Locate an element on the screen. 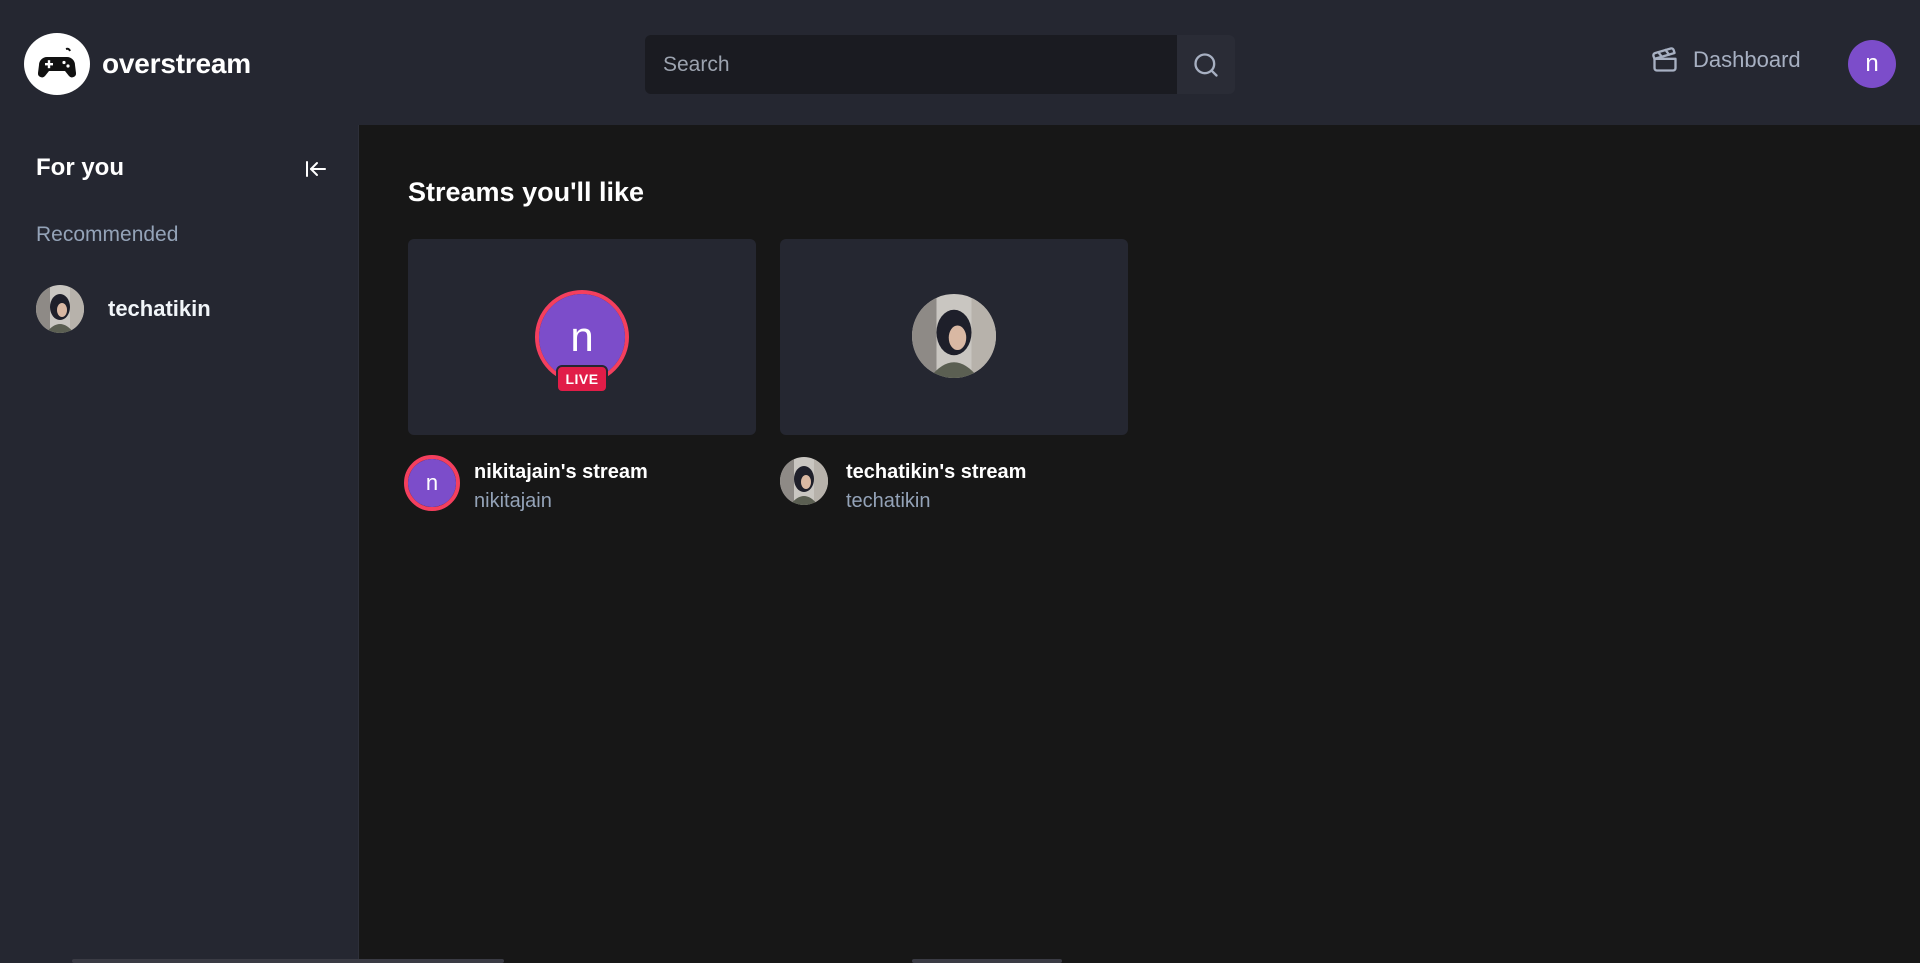  search-icon is located at coordinates (1206, 64).